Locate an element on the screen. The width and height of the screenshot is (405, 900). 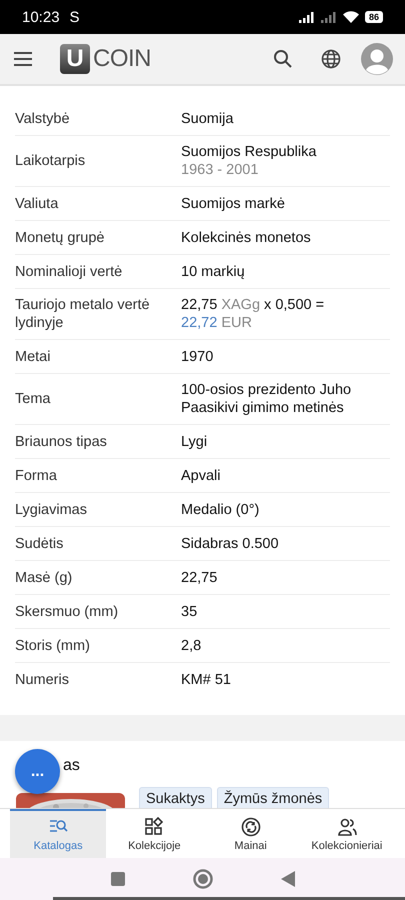
field-value: Suomijos Respublika is located at coordinates (249, 152).